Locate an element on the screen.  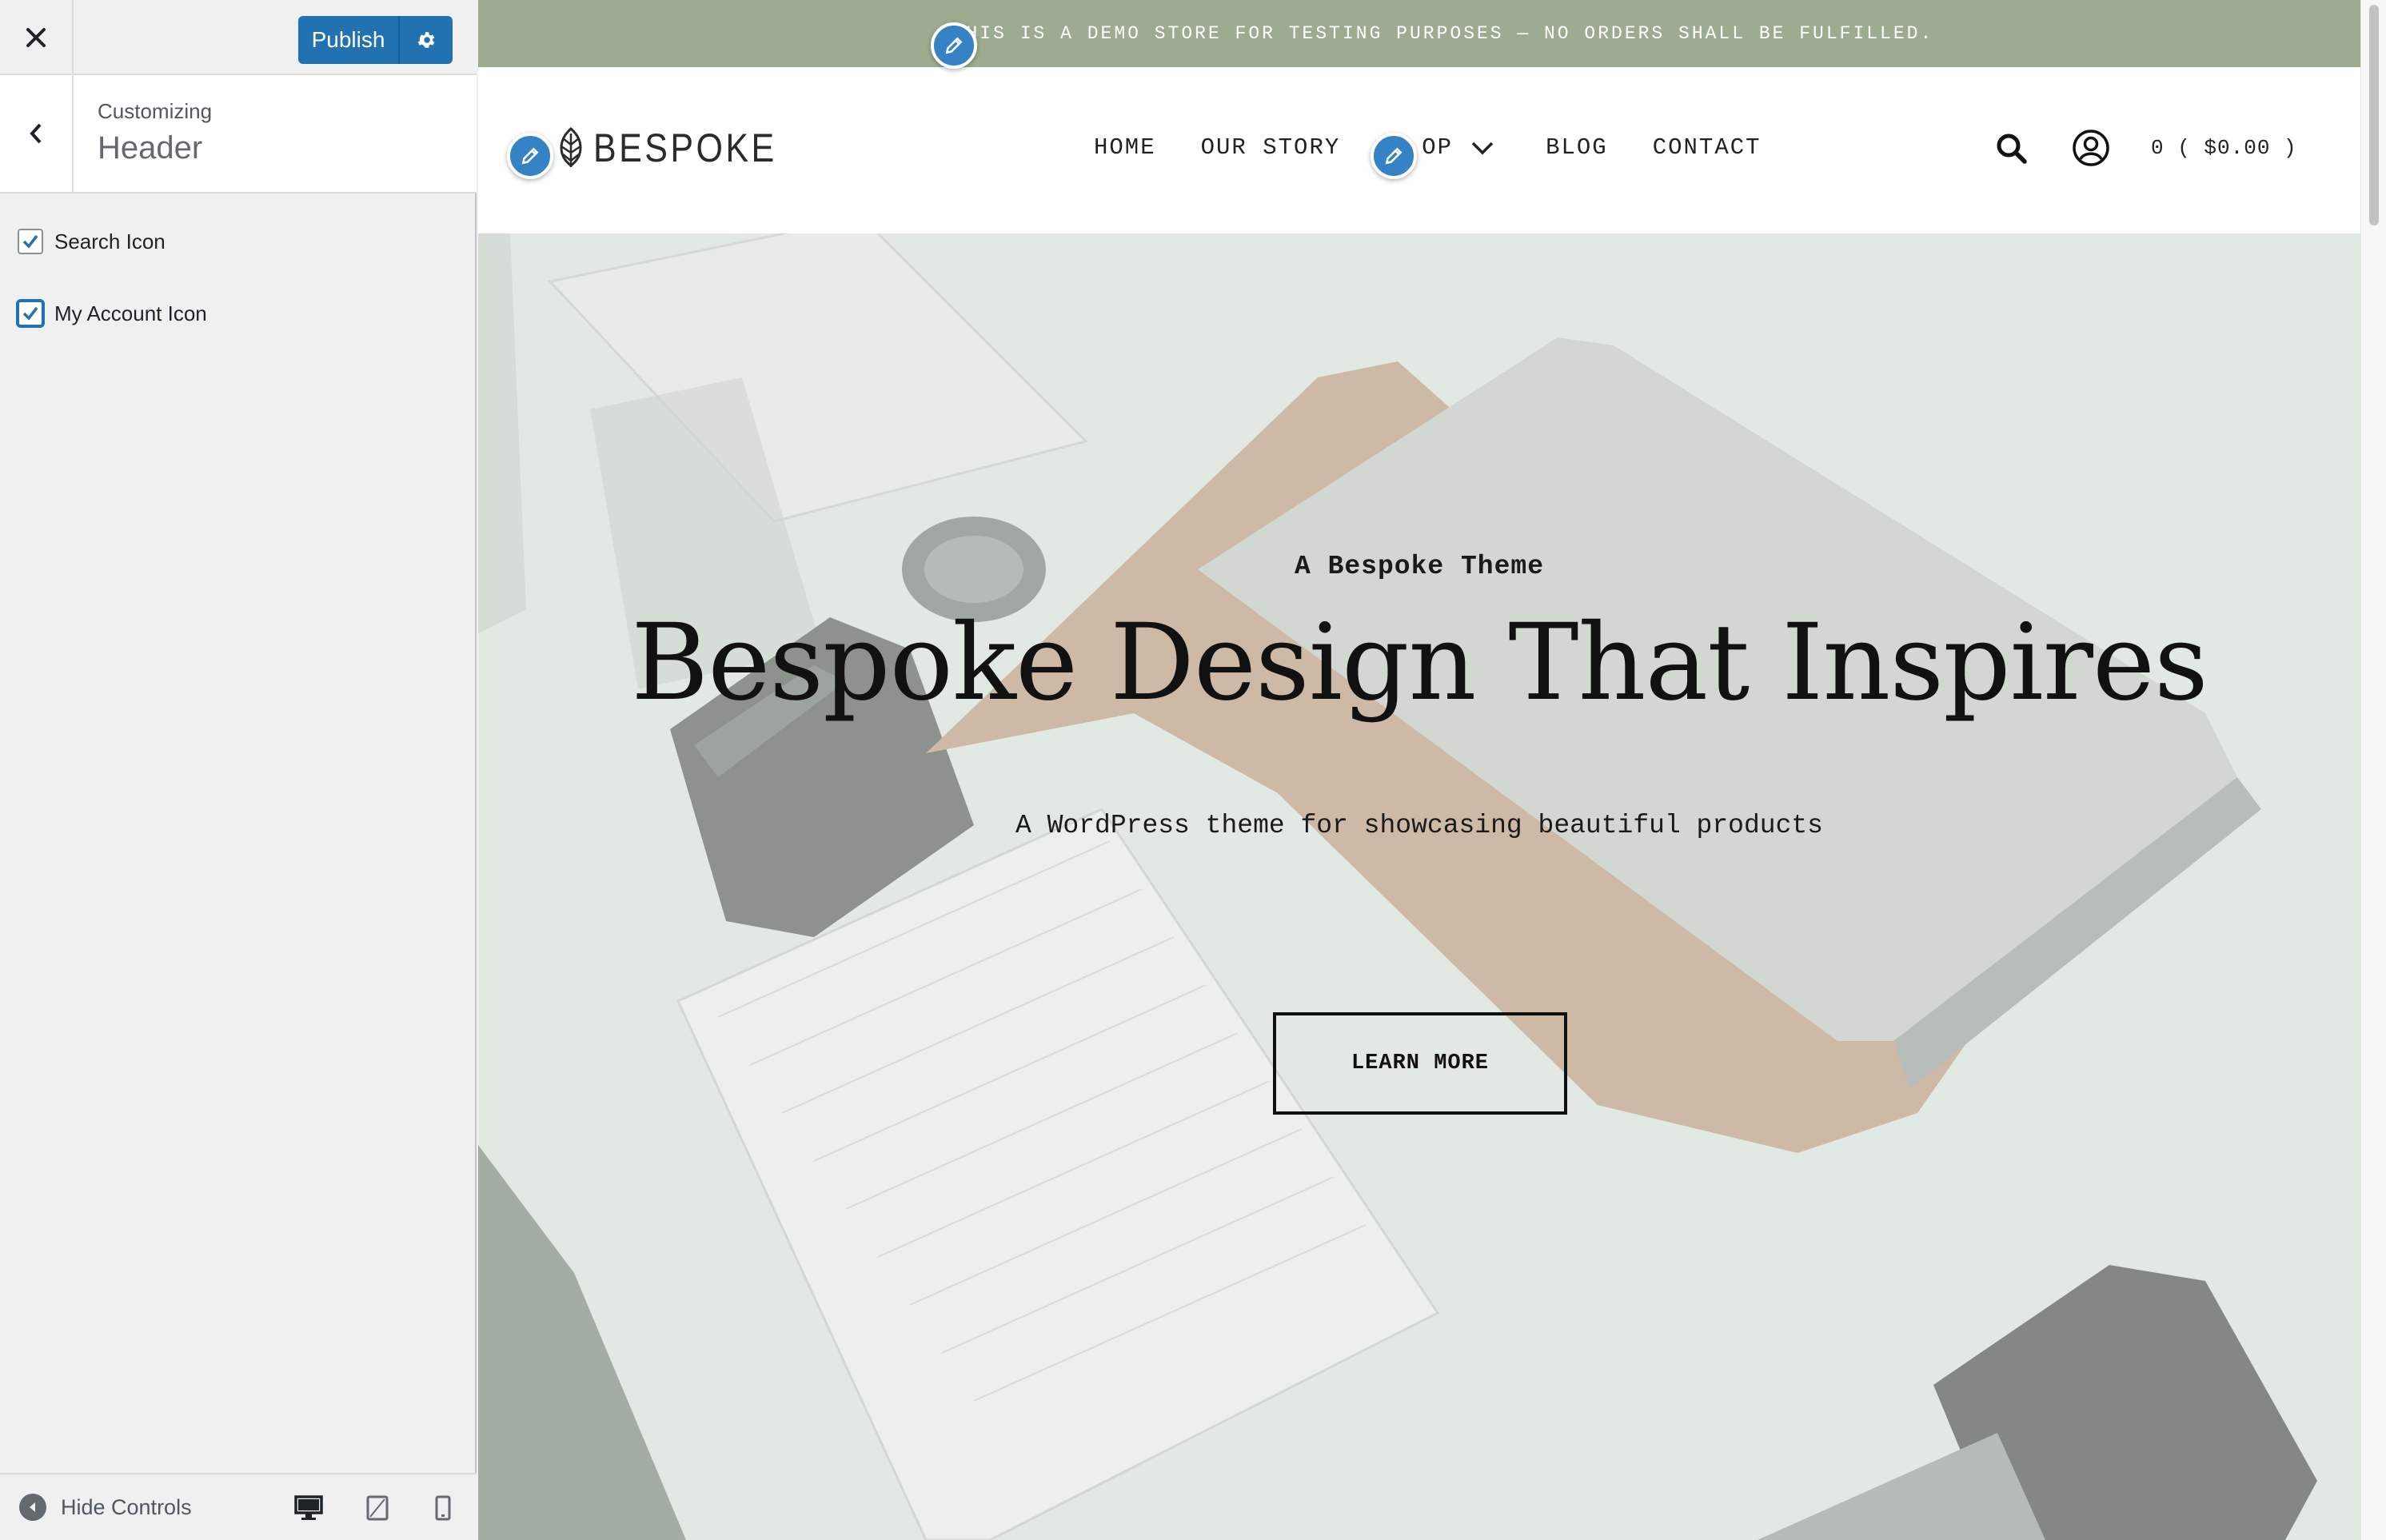
hide-controls-label: Hide Controls is located at coordinates (127, 1506).